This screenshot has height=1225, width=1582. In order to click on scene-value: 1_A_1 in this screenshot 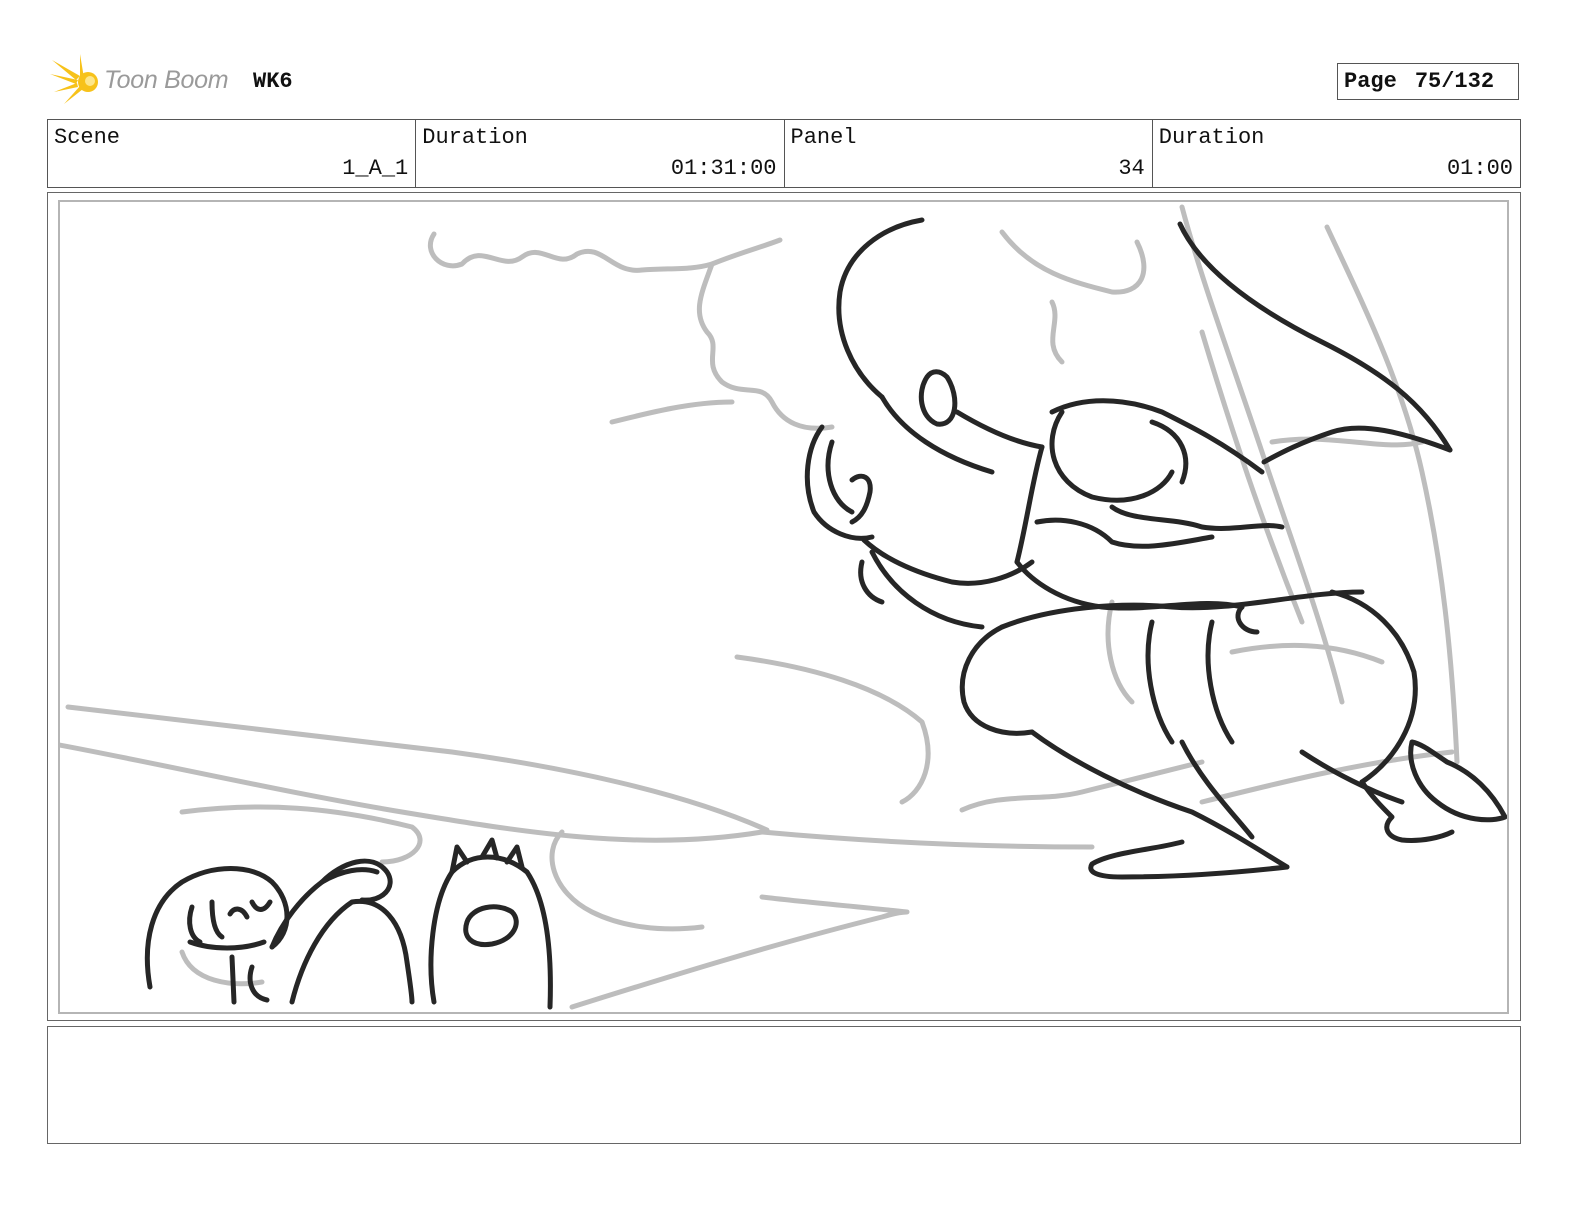, I will do `click(375, 168)`.